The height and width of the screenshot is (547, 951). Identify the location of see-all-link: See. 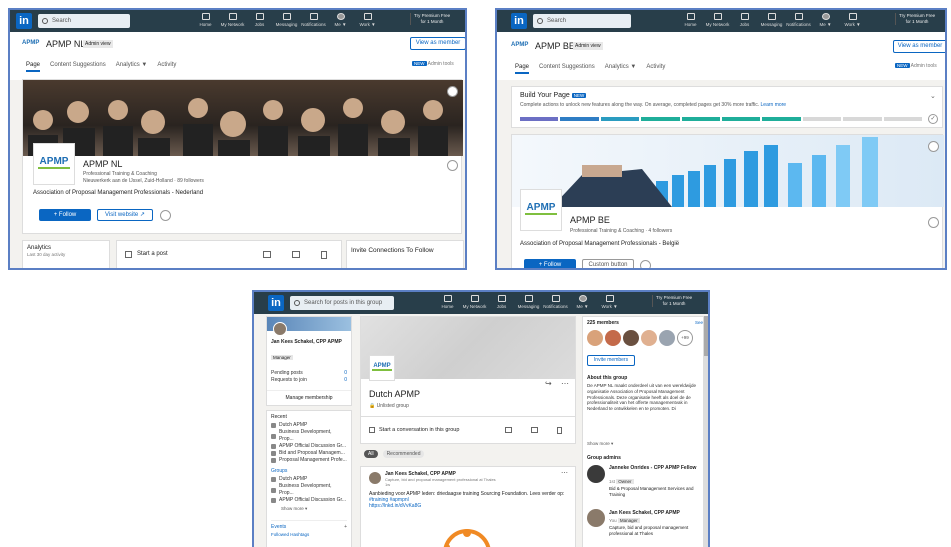
(699, 322).